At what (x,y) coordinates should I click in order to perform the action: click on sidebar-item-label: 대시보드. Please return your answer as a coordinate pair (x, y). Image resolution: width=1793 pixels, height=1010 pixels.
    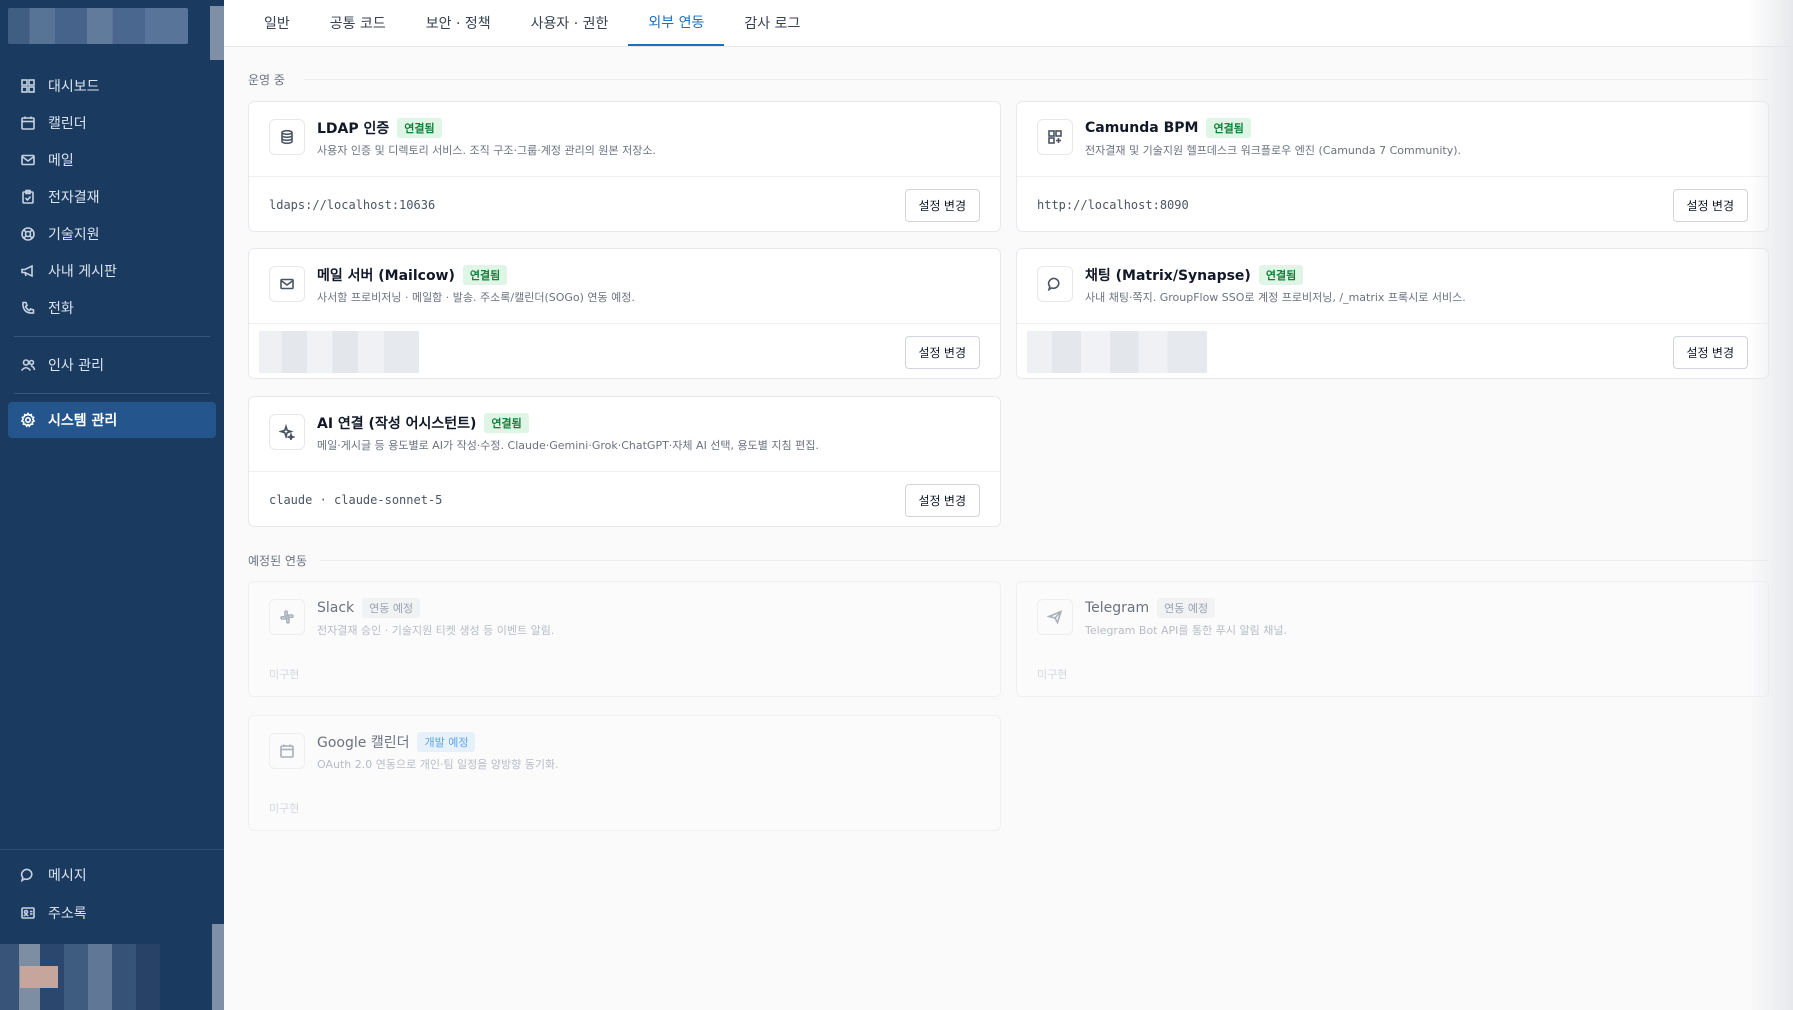
    Looking at the image, I should click on (74, 87).